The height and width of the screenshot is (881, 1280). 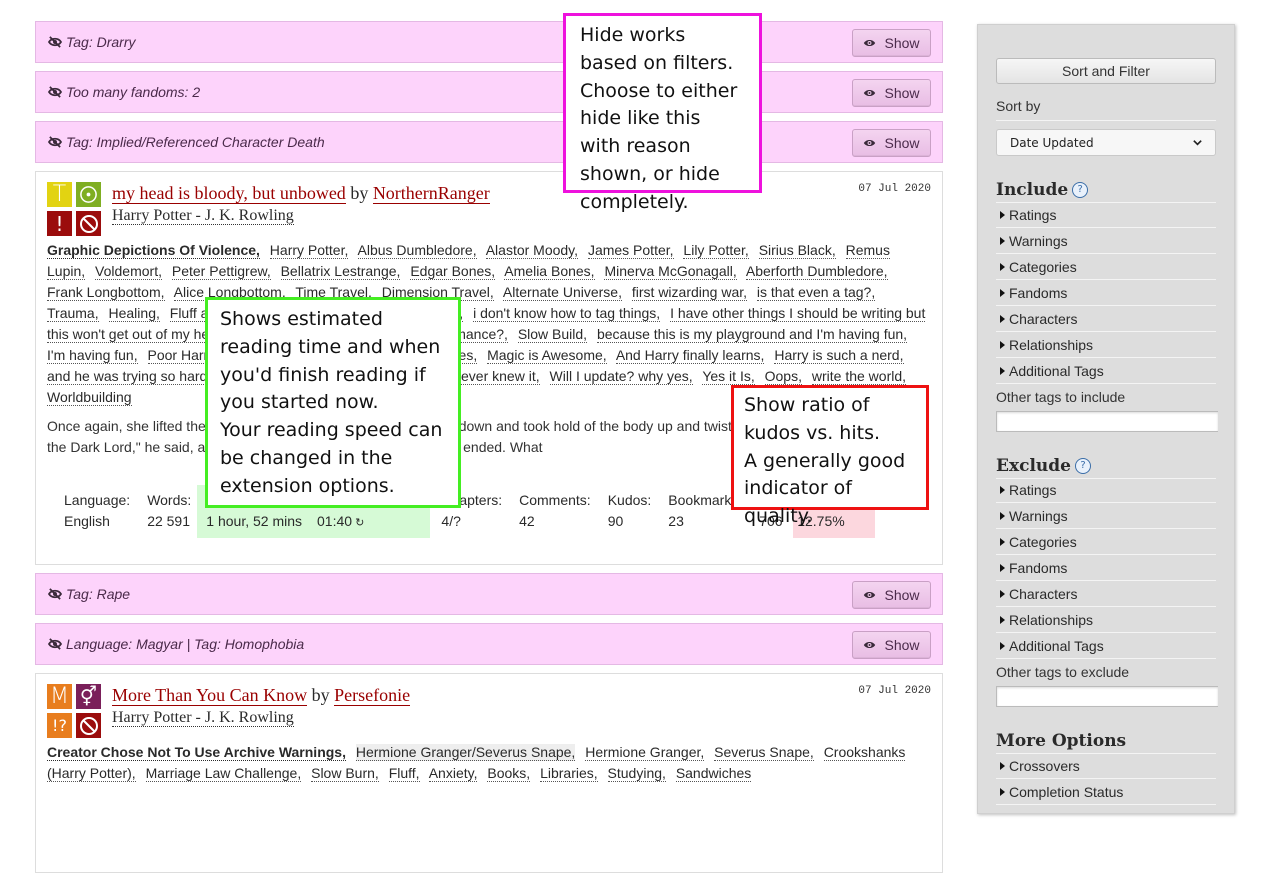 What do you see at coordinates (689, 292) in the screenshot?
I see `tag-link: first wizarding war,` at bounding box center [689, 292].